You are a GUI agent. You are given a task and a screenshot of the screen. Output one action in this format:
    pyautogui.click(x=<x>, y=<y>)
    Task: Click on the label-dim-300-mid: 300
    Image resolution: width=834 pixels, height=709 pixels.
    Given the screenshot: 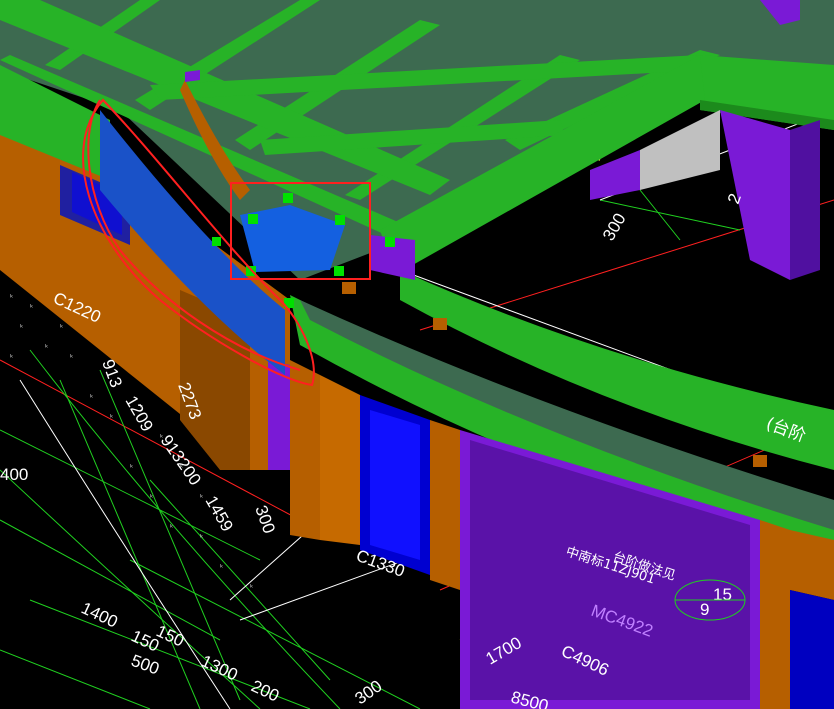 What is the action you would take?
    pyautogui.click(x=265, y=519)
    